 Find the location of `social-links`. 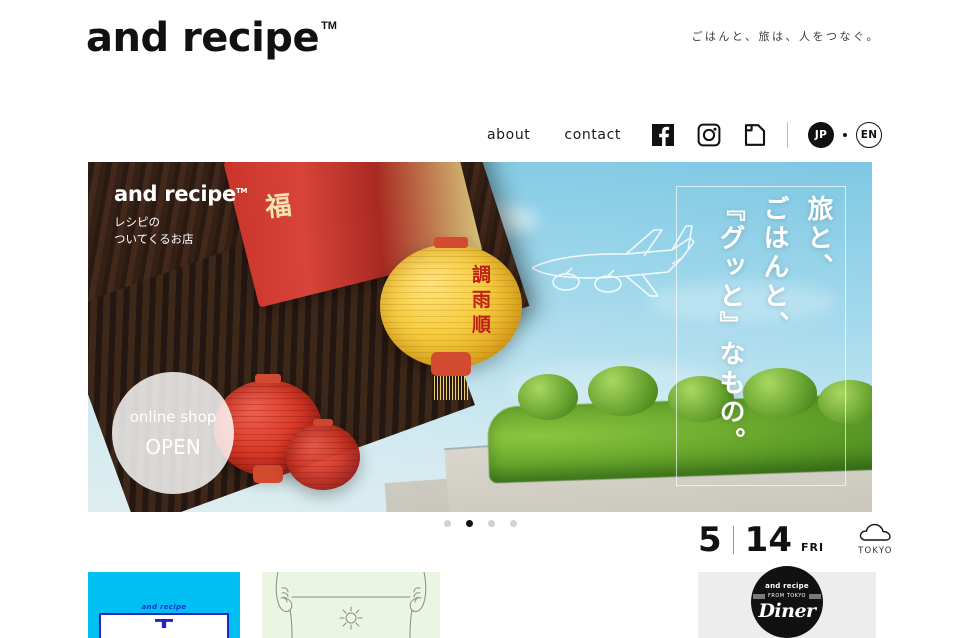

social-links is located at coordinates (709, 135).